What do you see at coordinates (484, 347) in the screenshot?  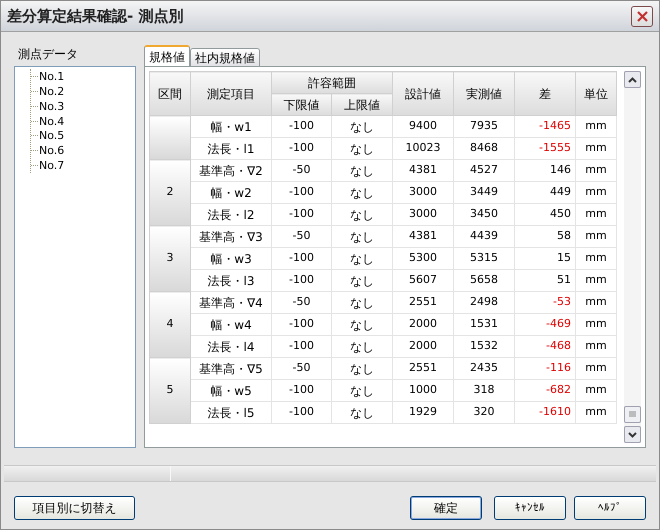 I see `table-cell: 1532` at bounding box center [484, 347].